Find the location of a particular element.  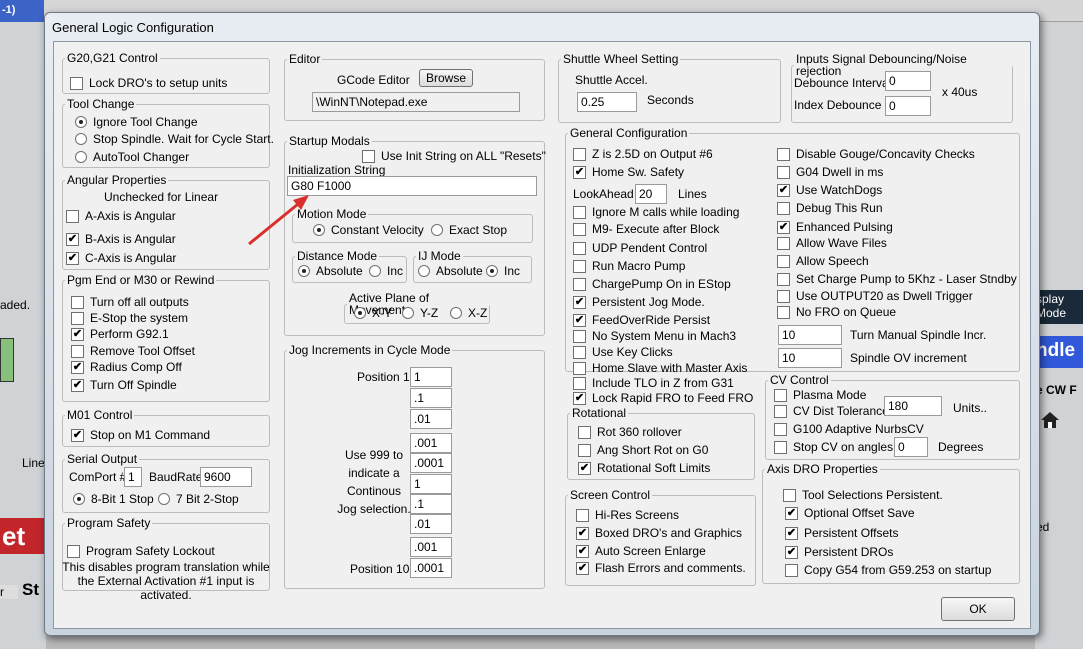

editor-path-field: \WinNT\Notepad.exe is located at coordinates (416, 102).